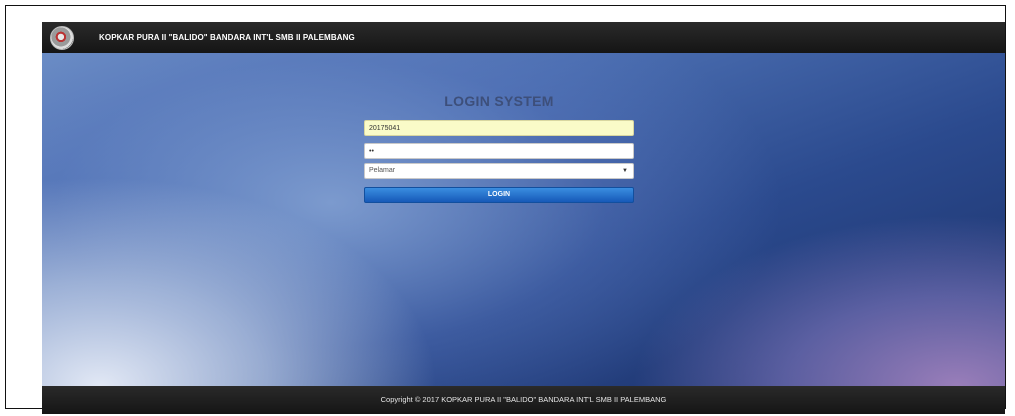 The width and height of the screenshot is (1015, 416). What do you see at coordinates (499, 128) in the screenshot?
I see `username-input` at bounding box center [499, 128].